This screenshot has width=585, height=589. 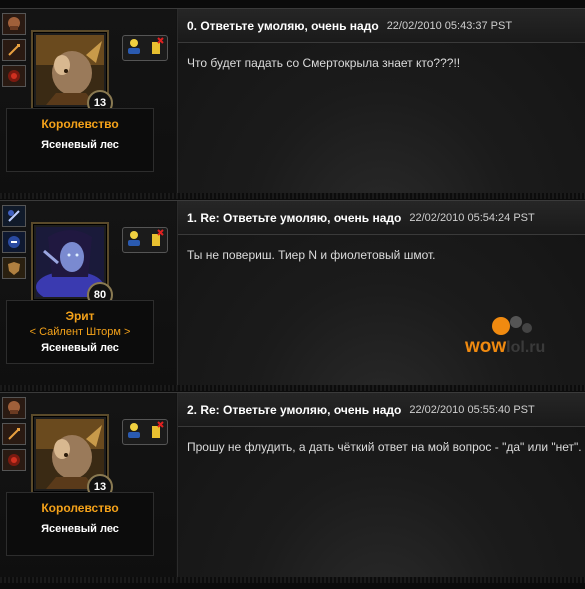 I want to click on author-panel: 80 Эрит < Сайлент Шторм > Ясеневый лес, so click(x=88, y=293).